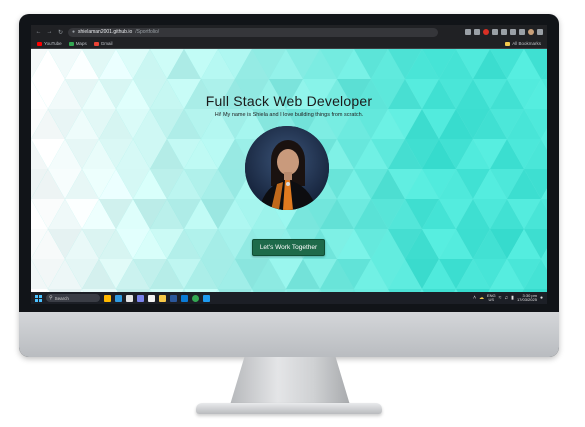  I want to click on forward-button: →, so click(49, 32).